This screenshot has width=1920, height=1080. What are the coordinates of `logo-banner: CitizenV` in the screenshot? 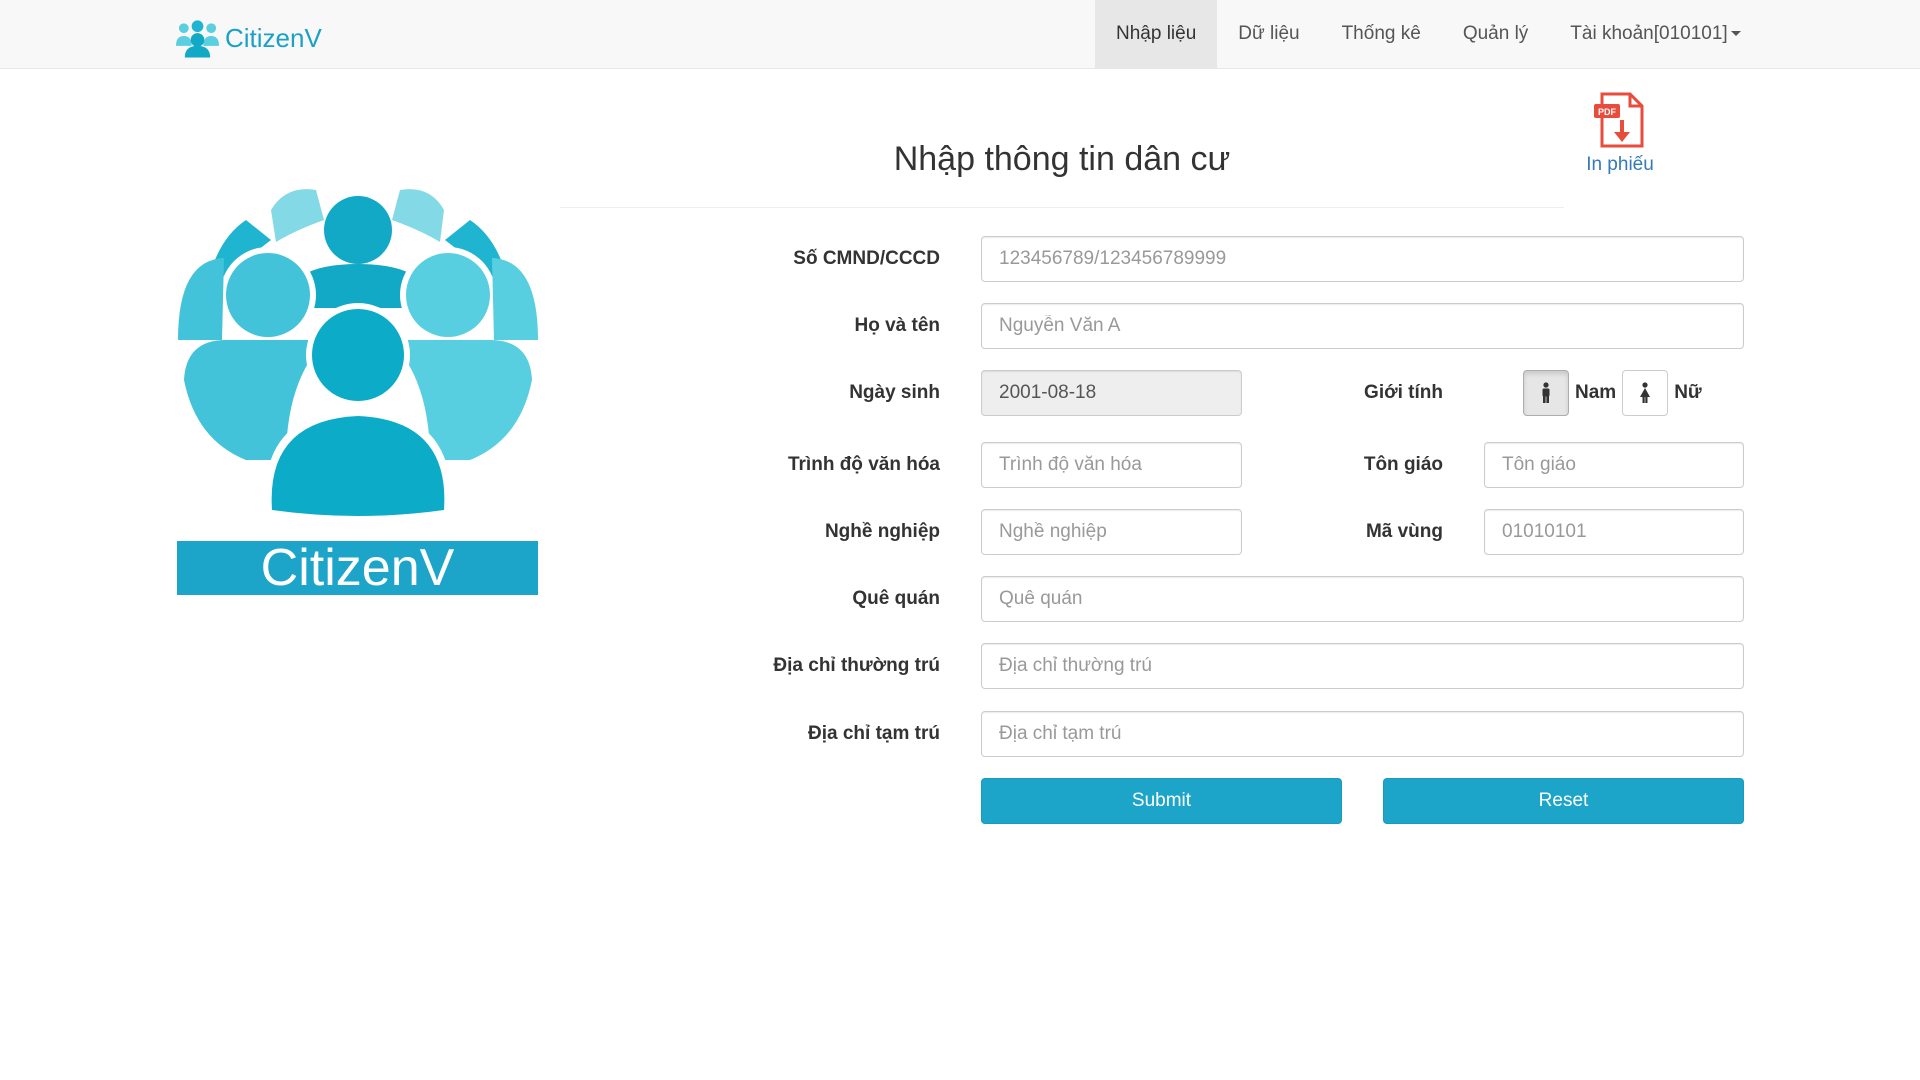 It's located at (357, 568).